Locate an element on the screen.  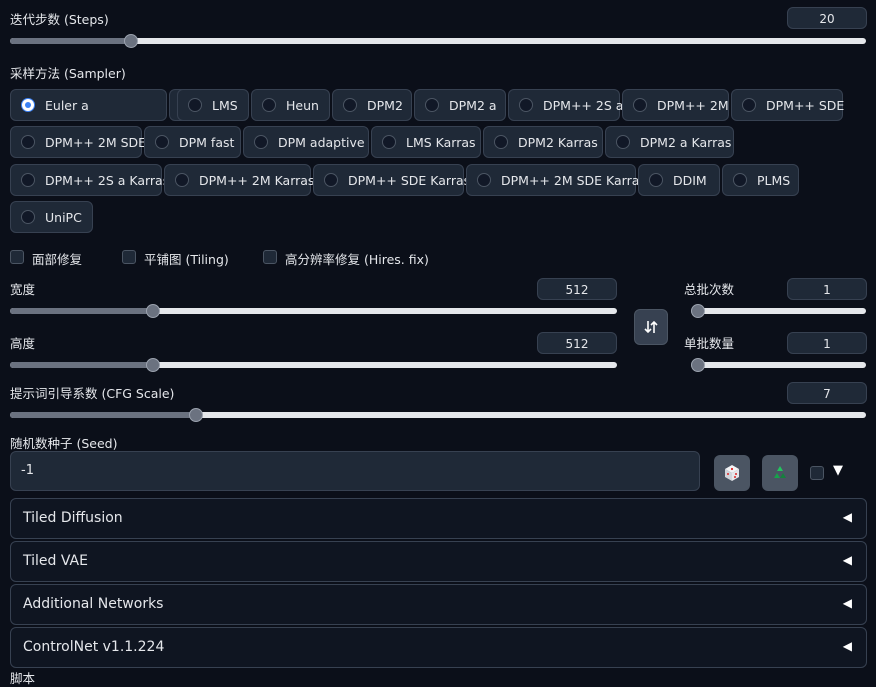
sampler-option-label: DPM2 a Karras is located at coordinates (686, 142).